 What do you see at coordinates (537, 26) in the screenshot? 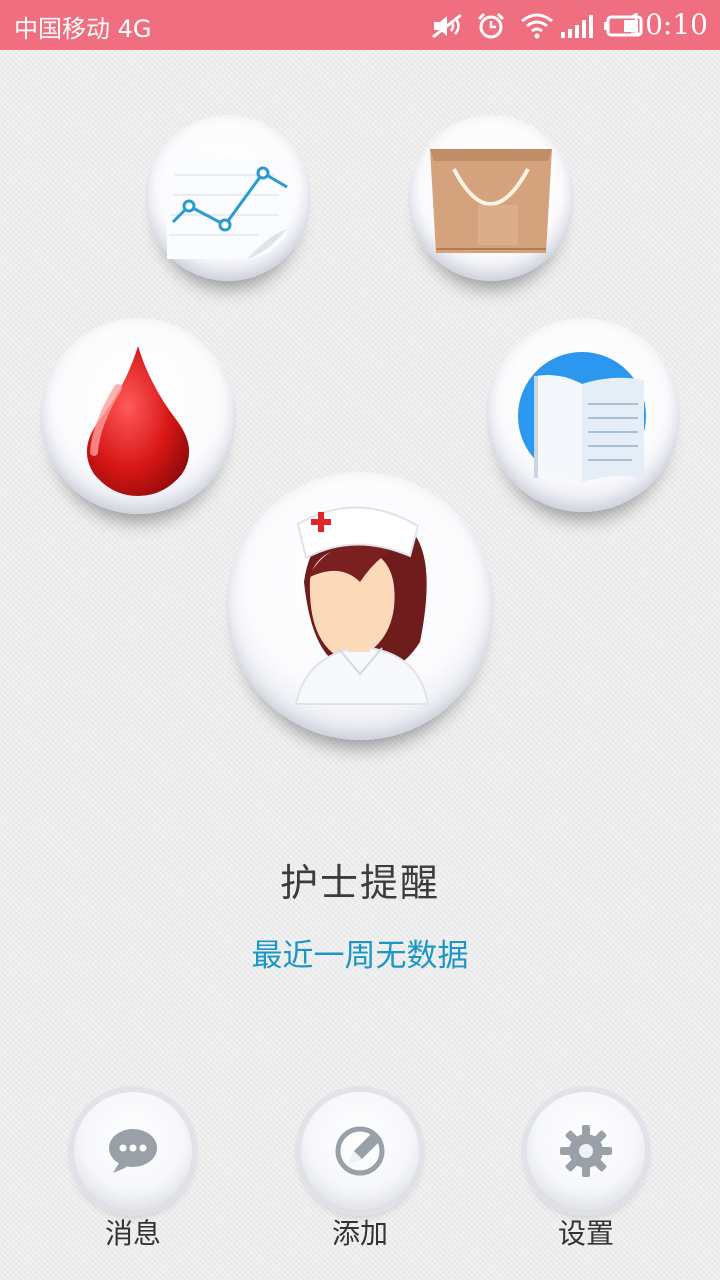
I see `wifi-icon` at bounding box center [537, 26].